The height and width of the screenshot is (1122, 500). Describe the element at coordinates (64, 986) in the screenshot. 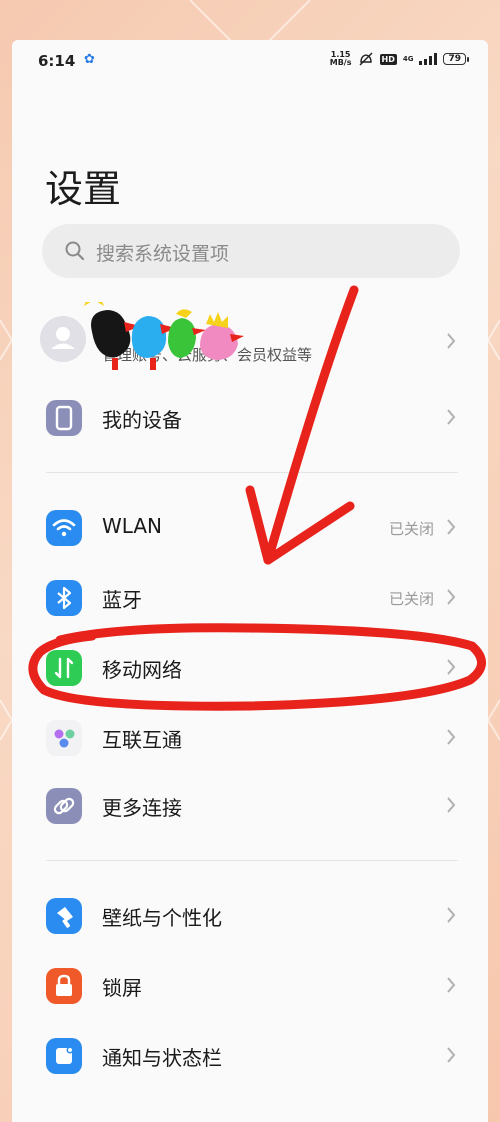

I see `lock-icon` at that location.